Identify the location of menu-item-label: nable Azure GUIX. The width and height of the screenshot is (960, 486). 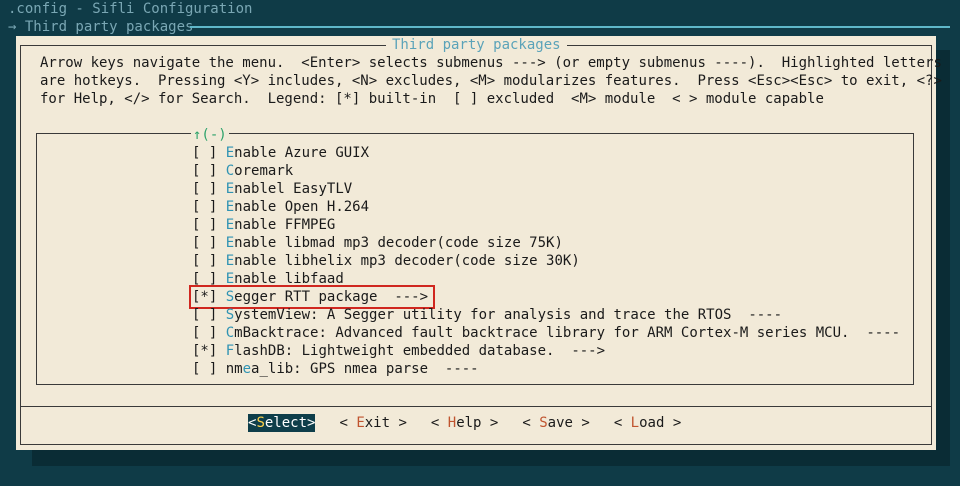
(302, 153).